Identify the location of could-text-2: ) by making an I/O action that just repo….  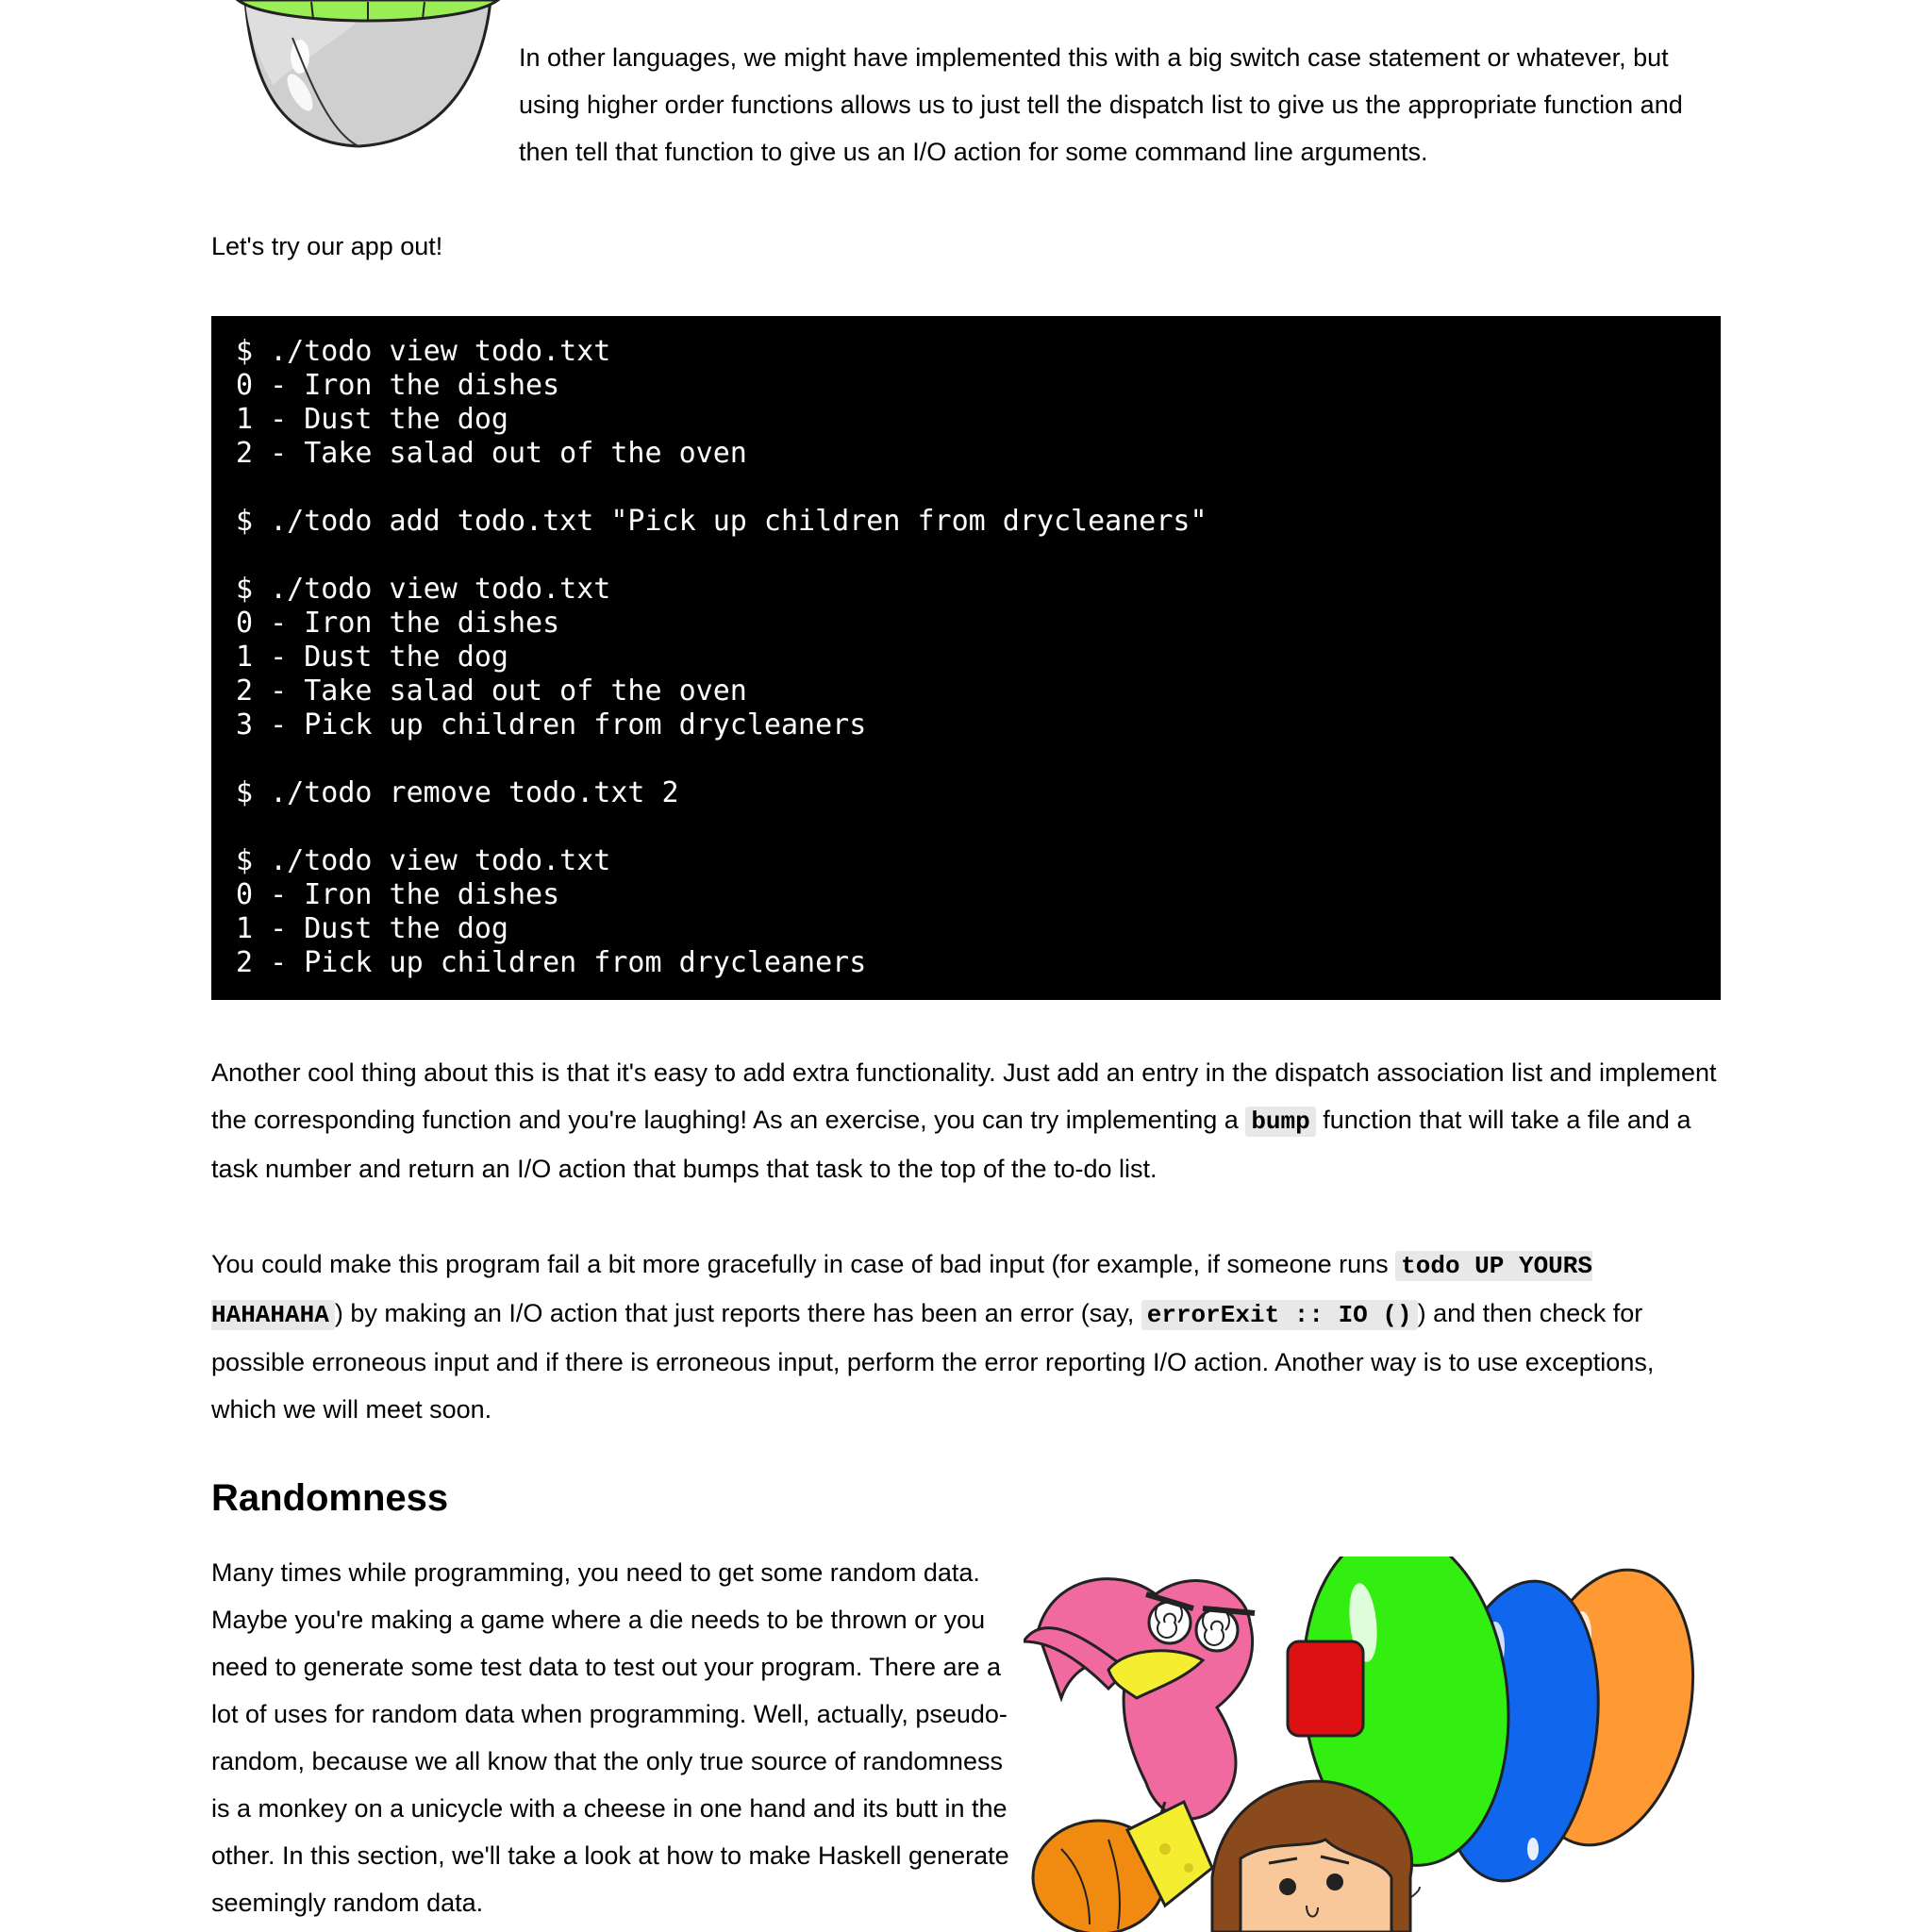
(737, 1313).